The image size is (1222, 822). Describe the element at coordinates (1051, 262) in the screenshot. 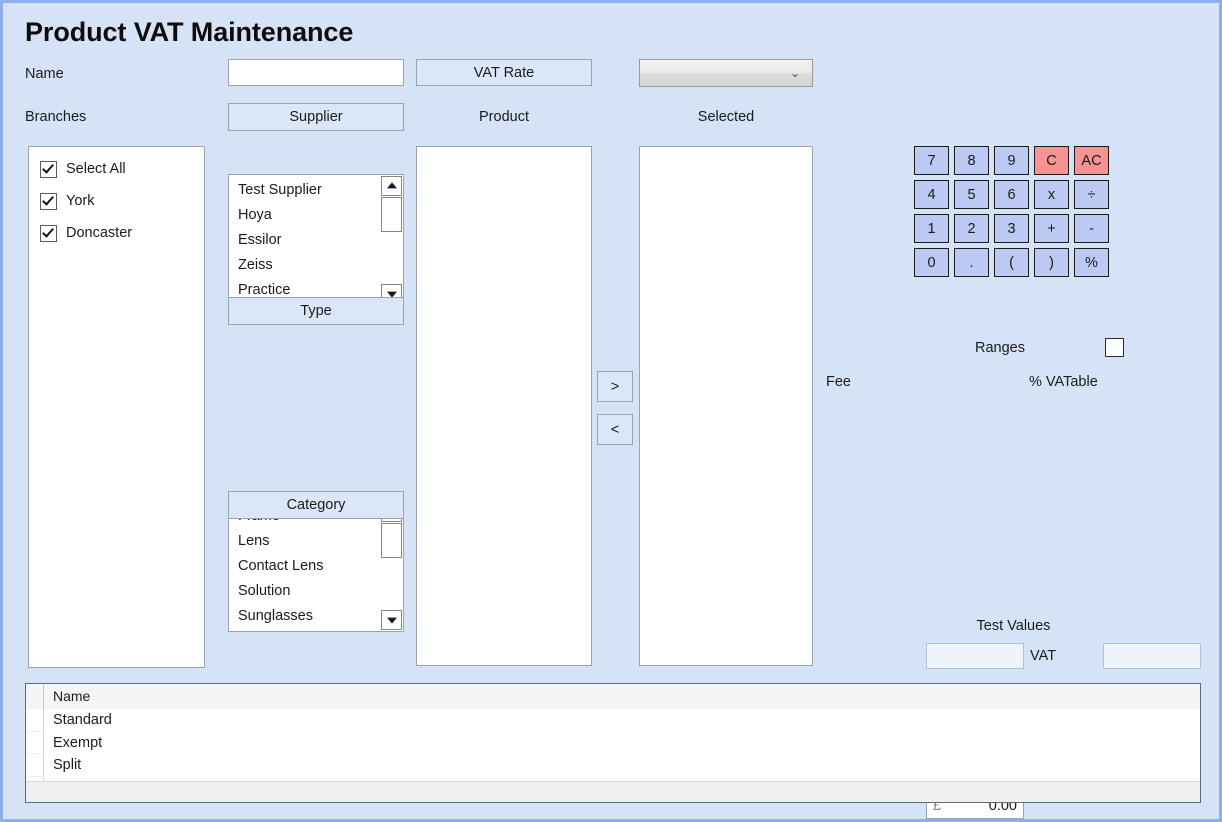

I see `key-close-paren: )` at that location.